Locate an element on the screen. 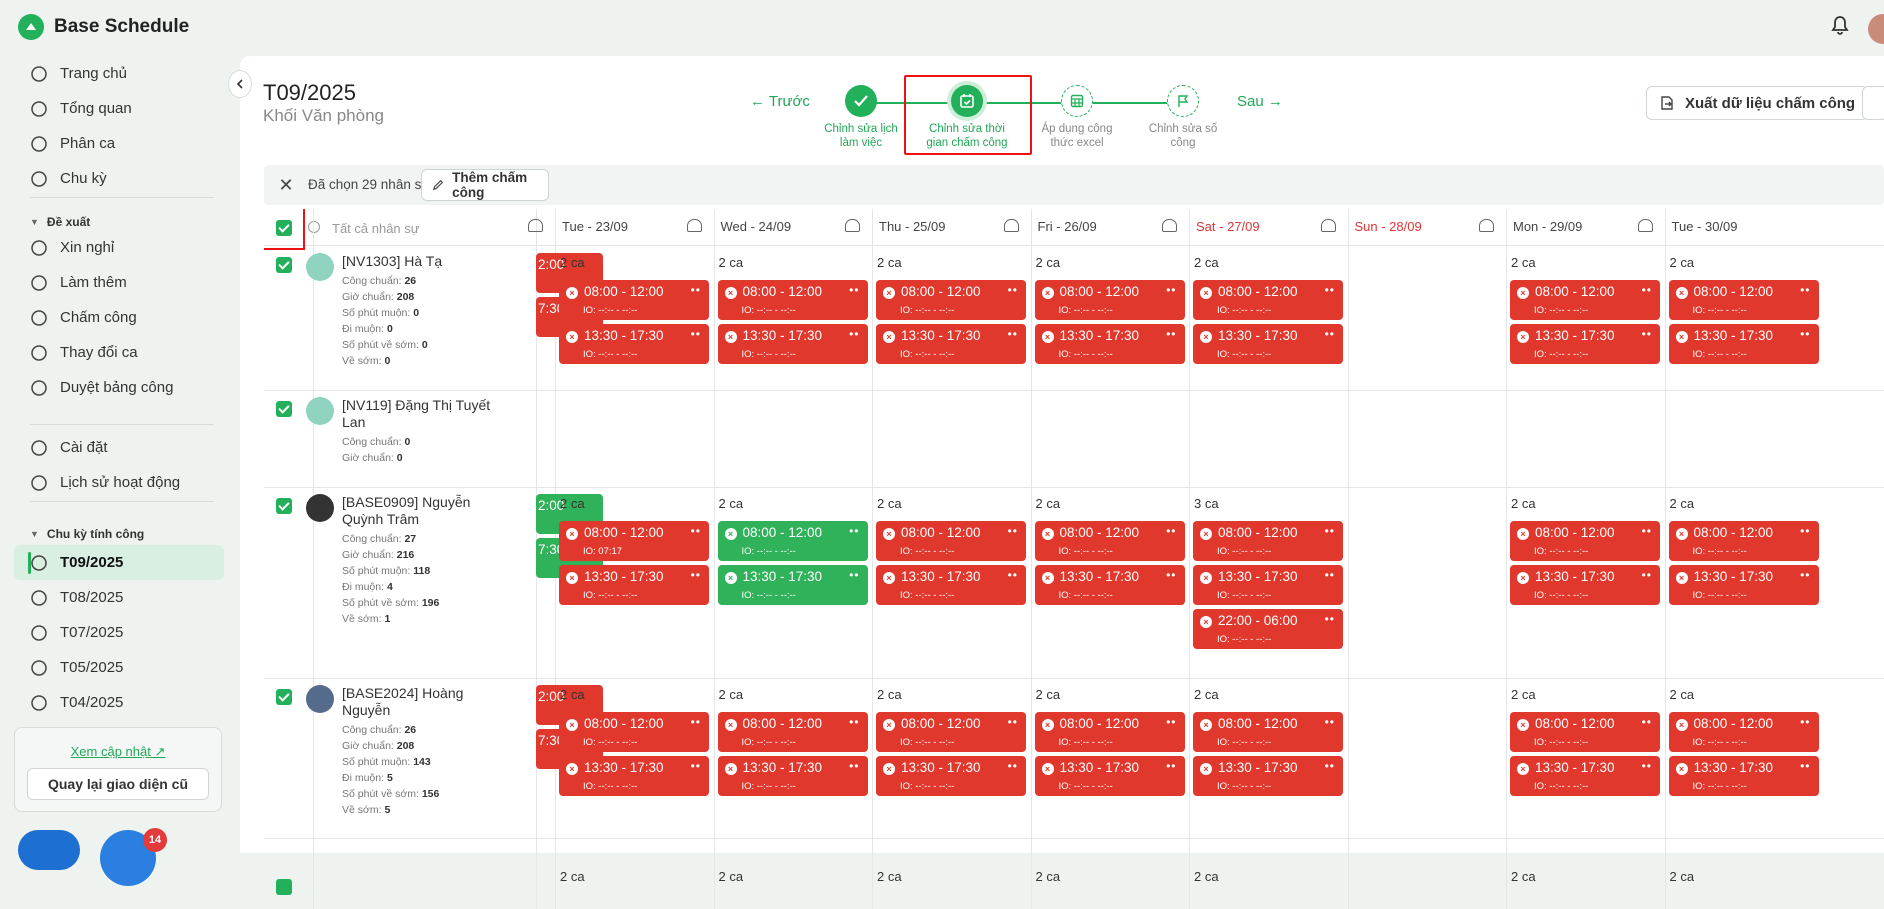  sidebar-item: Duyệt bảng công is located at coordinates (119, 387).